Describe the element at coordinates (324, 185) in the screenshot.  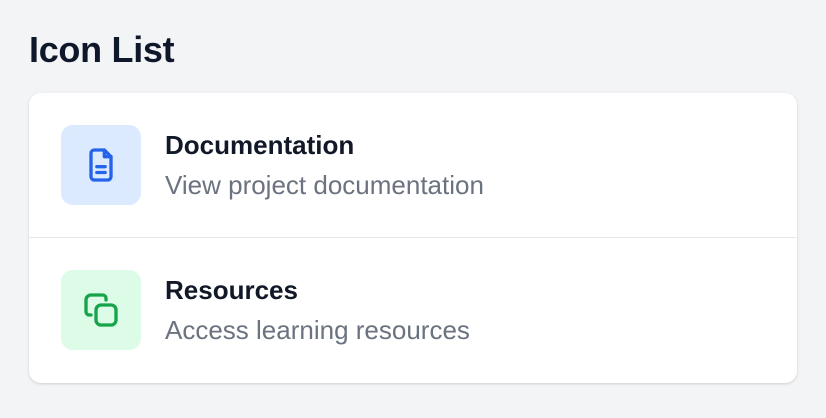
I see `list-item-description: View project documentation` at that location.